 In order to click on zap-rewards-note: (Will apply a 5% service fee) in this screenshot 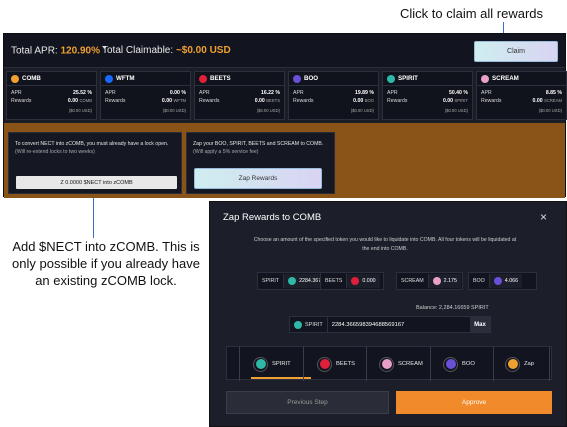, I will do `click(226, 152)`.